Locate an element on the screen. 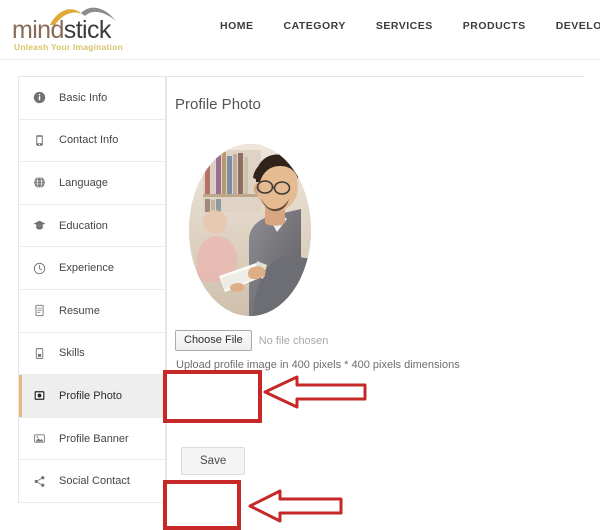 Image resolution: width=600 pixels, height=530 pixels. page-title: Profile Photo is located at coordinates (218, 104).